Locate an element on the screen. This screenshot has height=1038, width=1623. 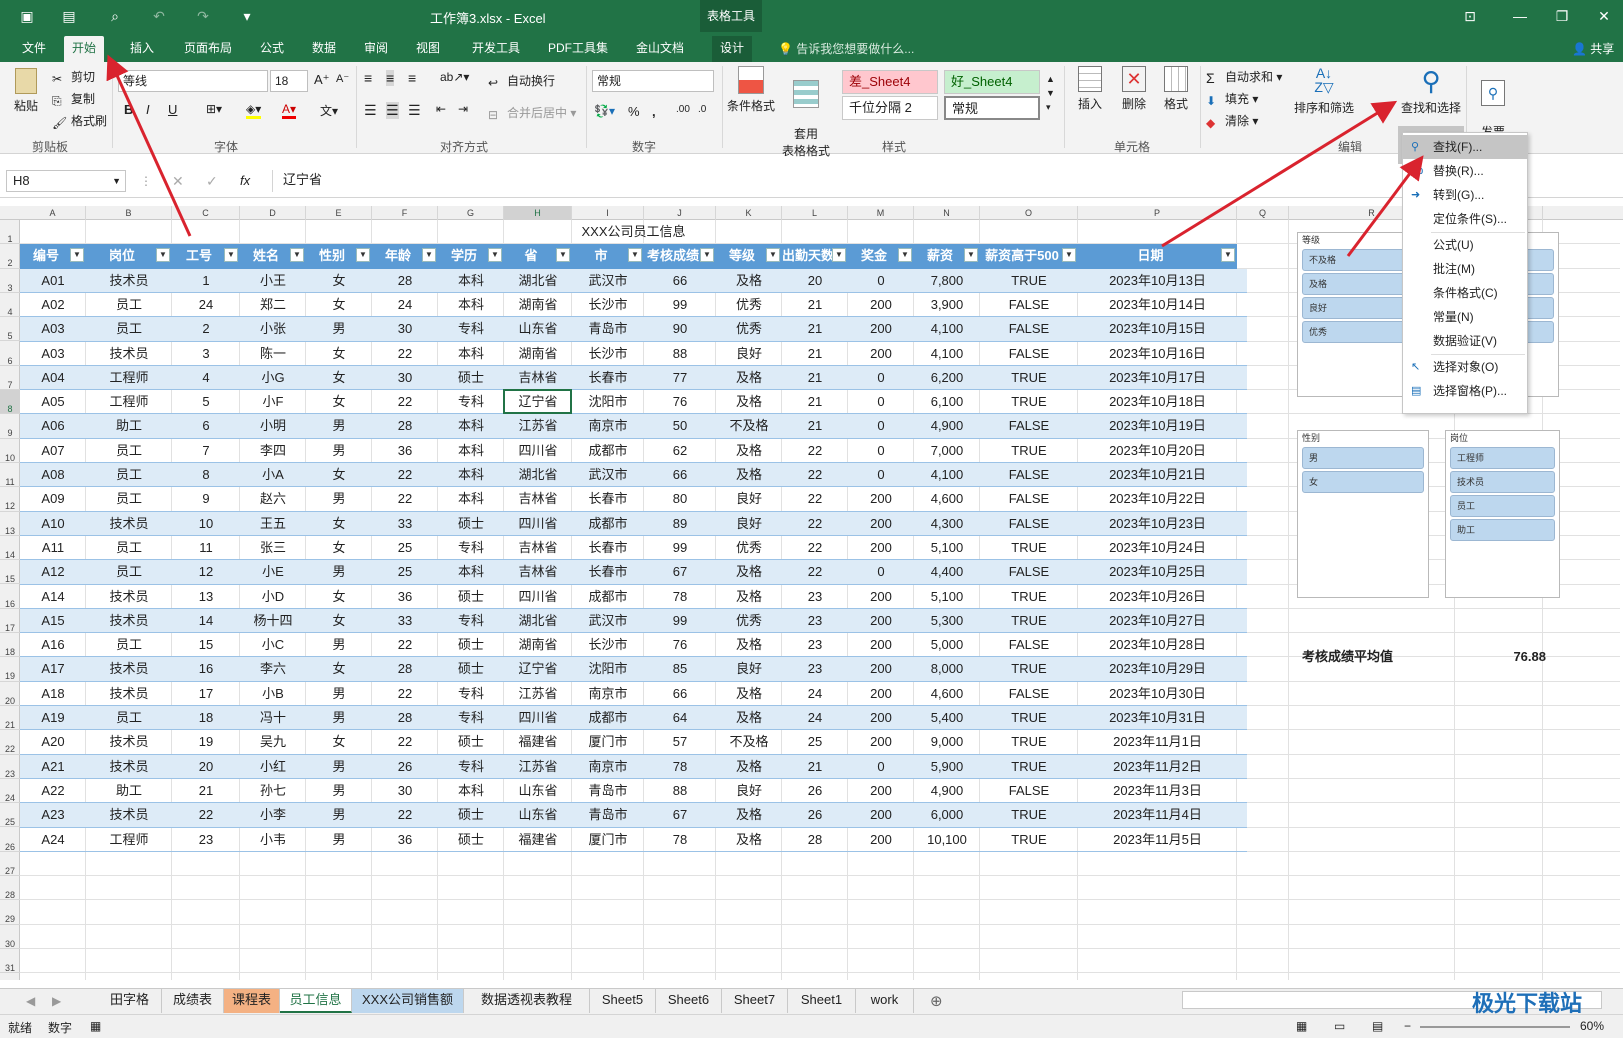
row-header: 26 is located at coordinates (10, 840).